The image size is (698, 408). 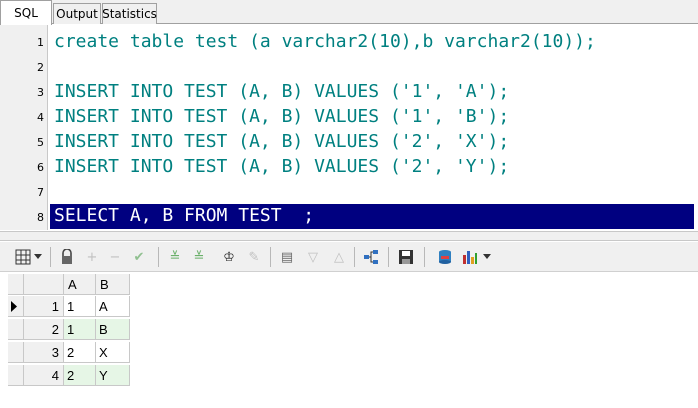 What do you see at coordinates (92, 257) in the screenshot?
I see `add-record-icon: +` at bounding box center [92, 257].